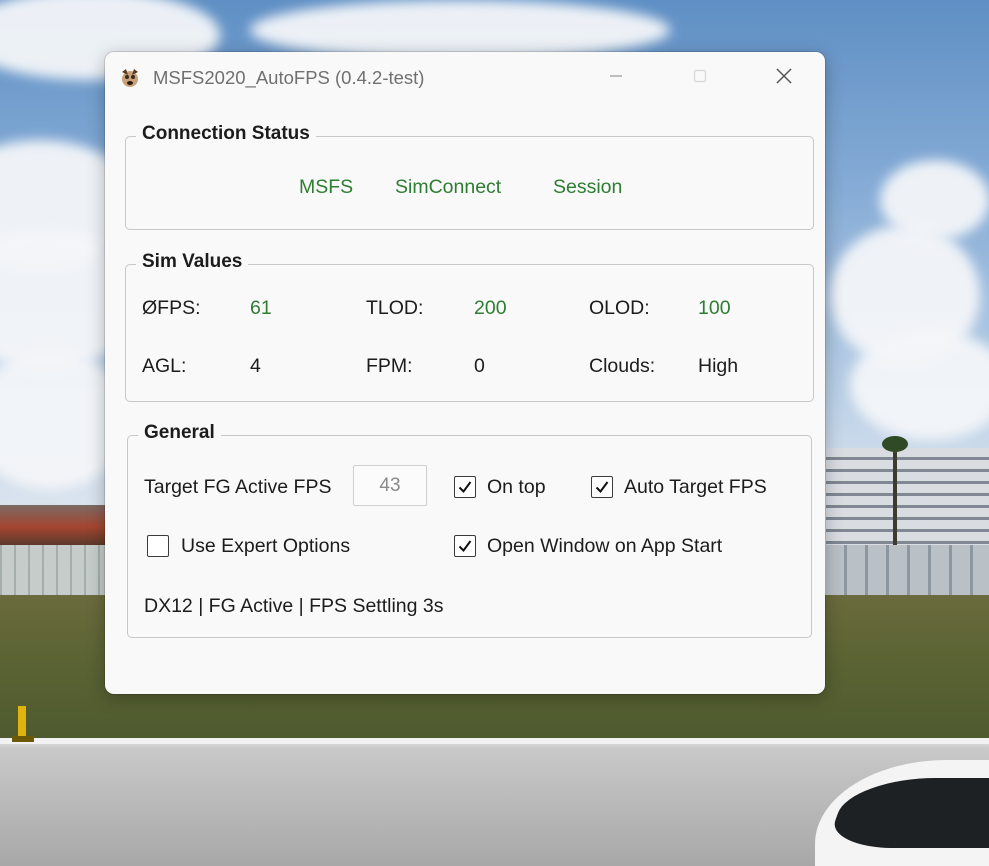 This screenshot has width=989, height=866. Describe the element at coordinates (395, 308) in the screenshot. I see `tlod-label: TLOD:` at that location.